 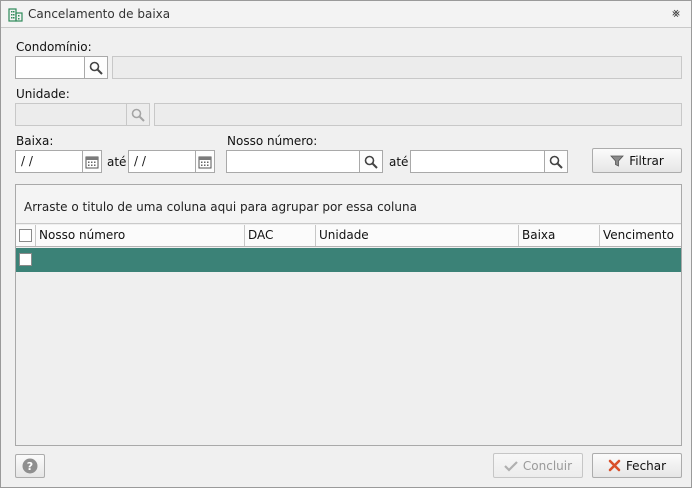 I want to click on help-button: ?, so click(x=30, y=466).